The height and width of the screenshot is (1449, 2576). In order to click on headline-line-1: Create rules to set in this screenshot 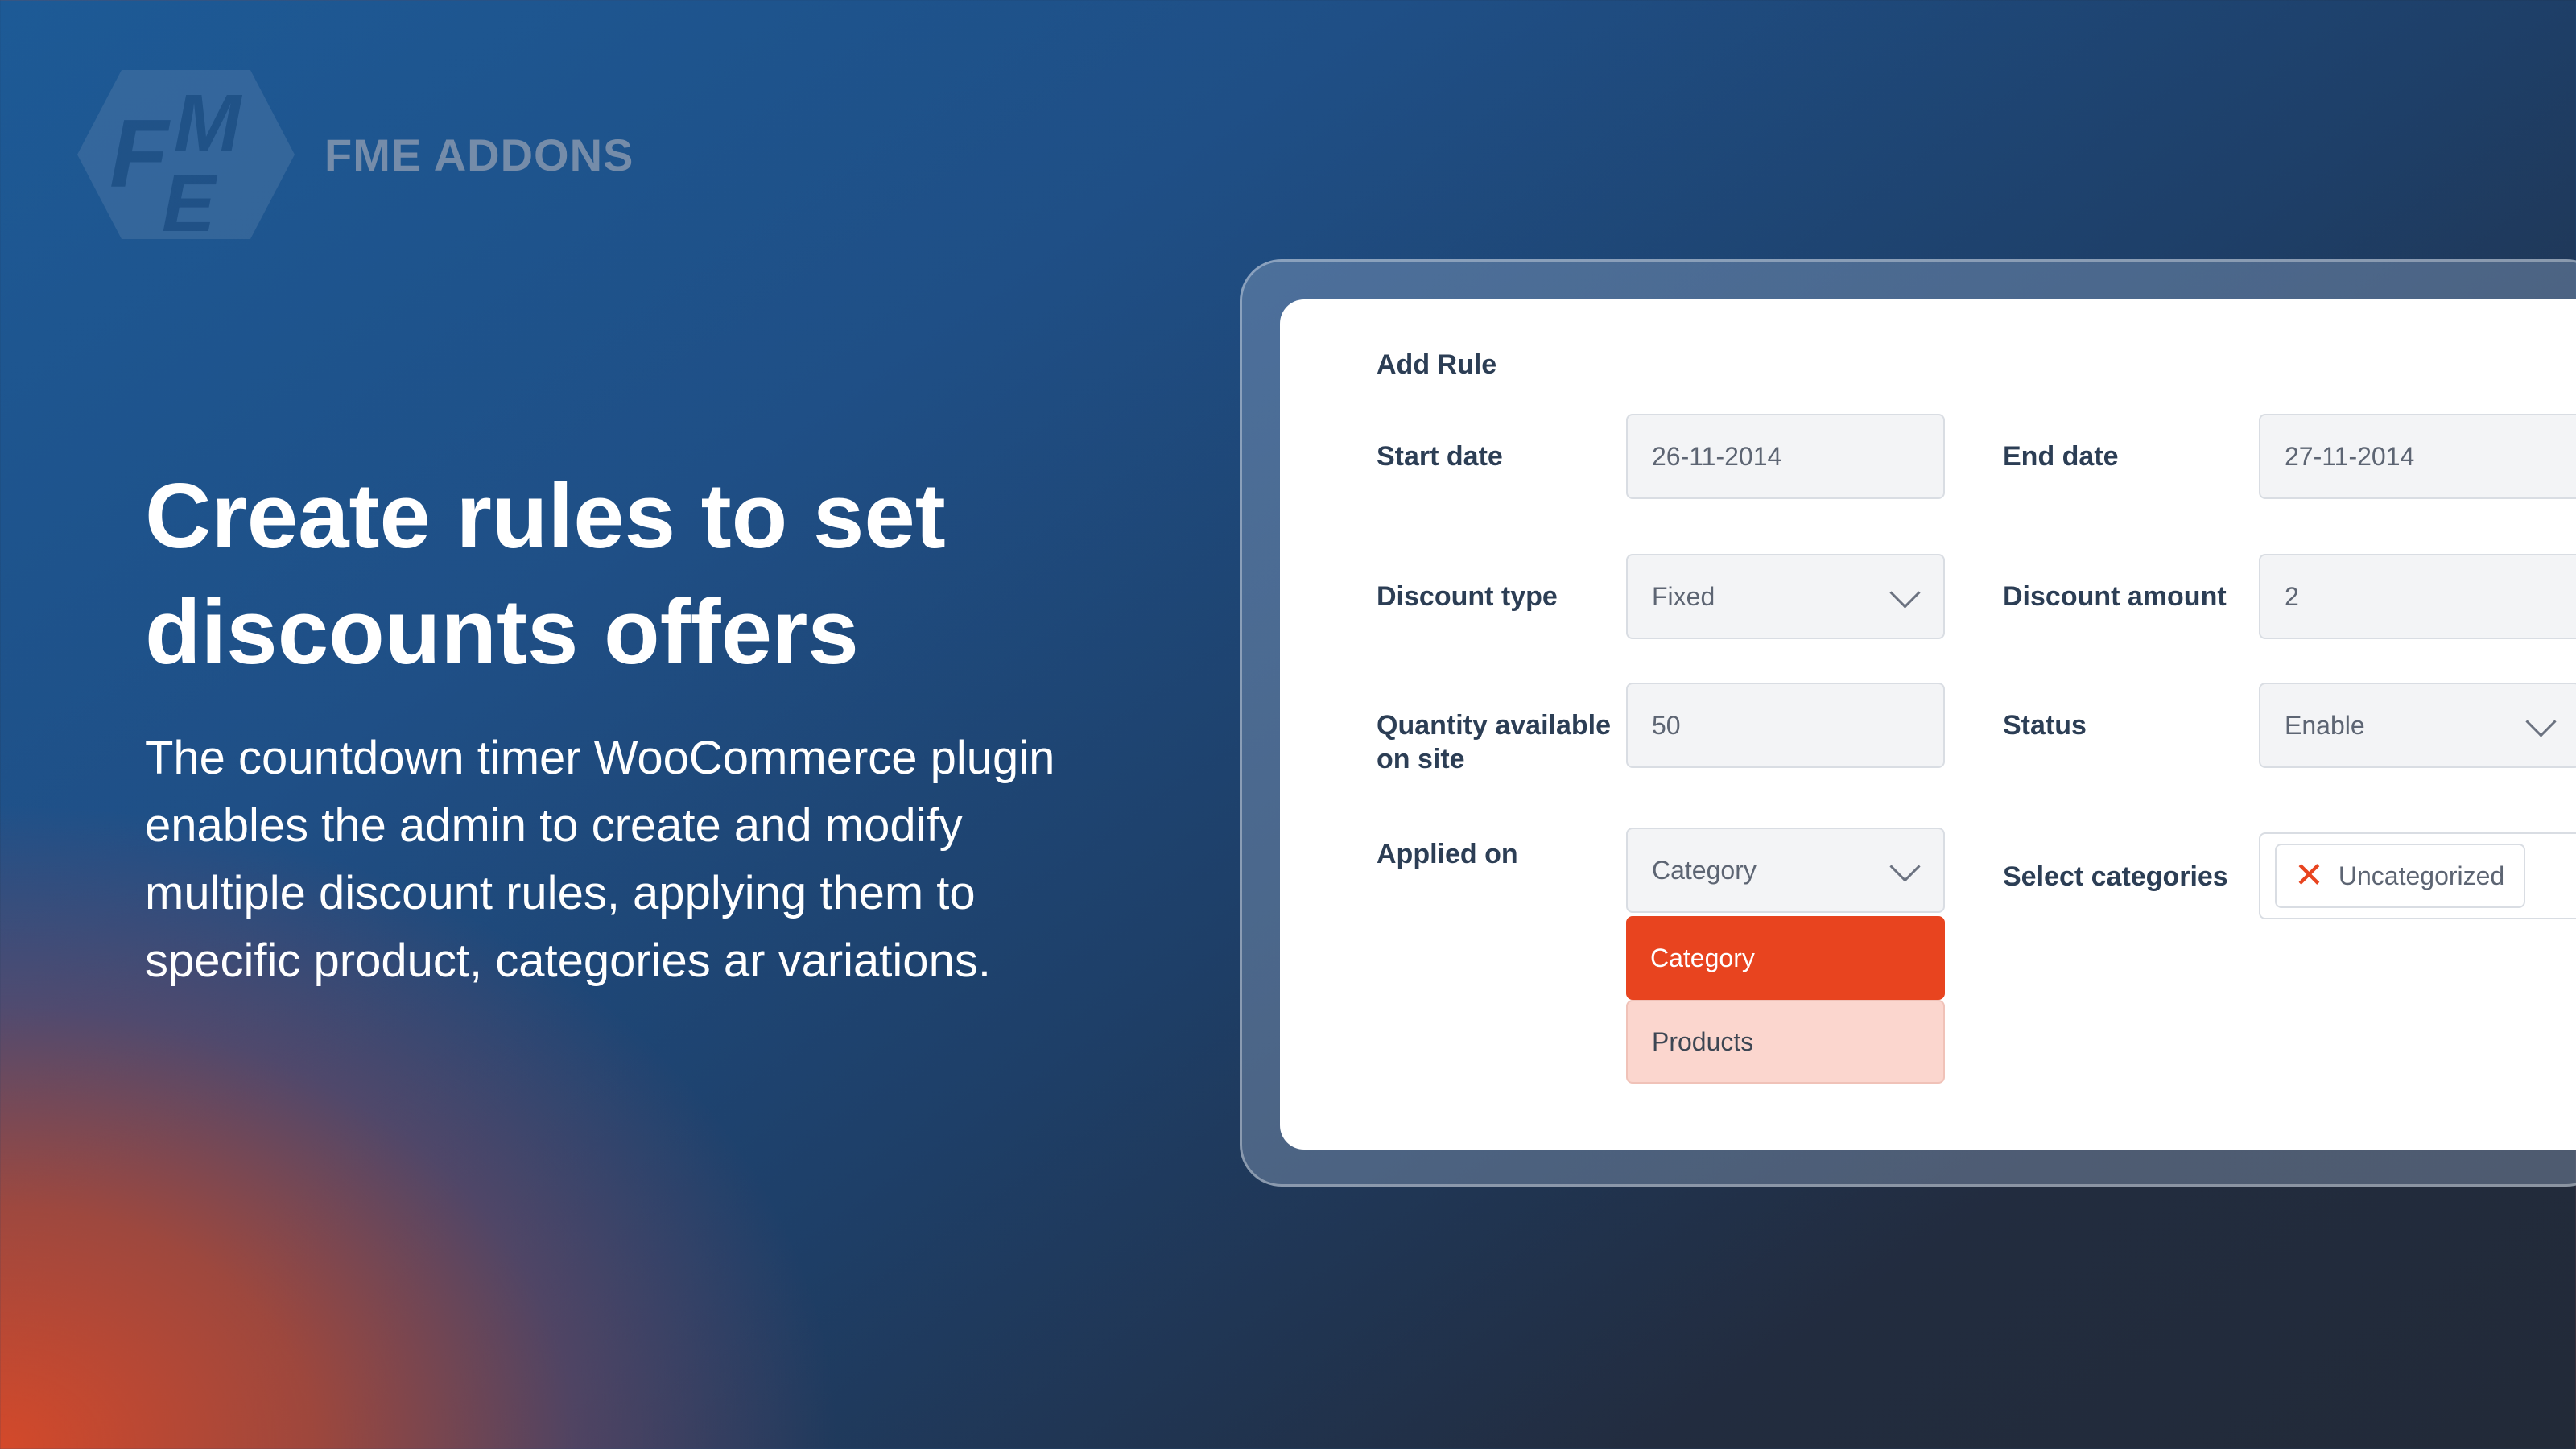, I will do `click(545, 516)`.